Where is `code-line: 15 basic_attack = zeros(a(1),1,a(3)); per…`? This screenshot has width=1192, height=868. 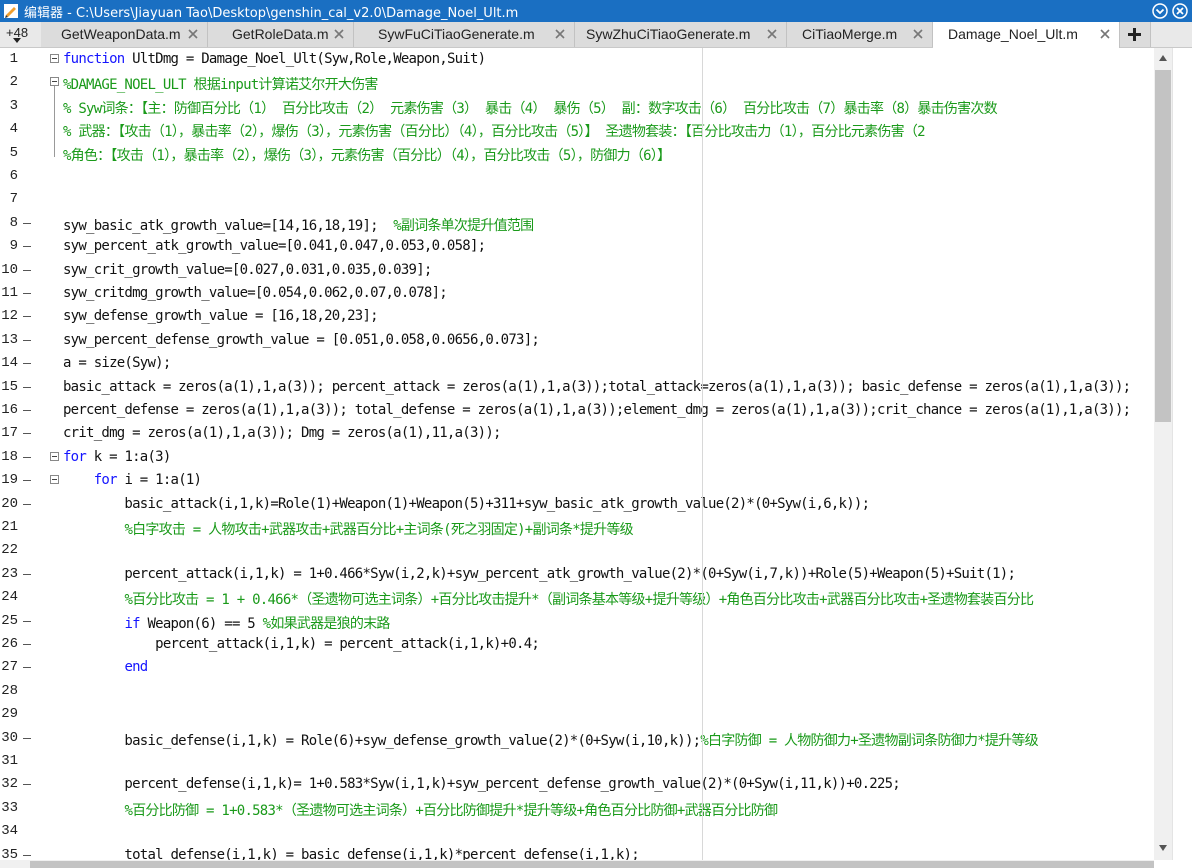
code-line: 15 basic_attack = zeros(a(1),1,a(3)); per… is located at coordinates (577, 387).